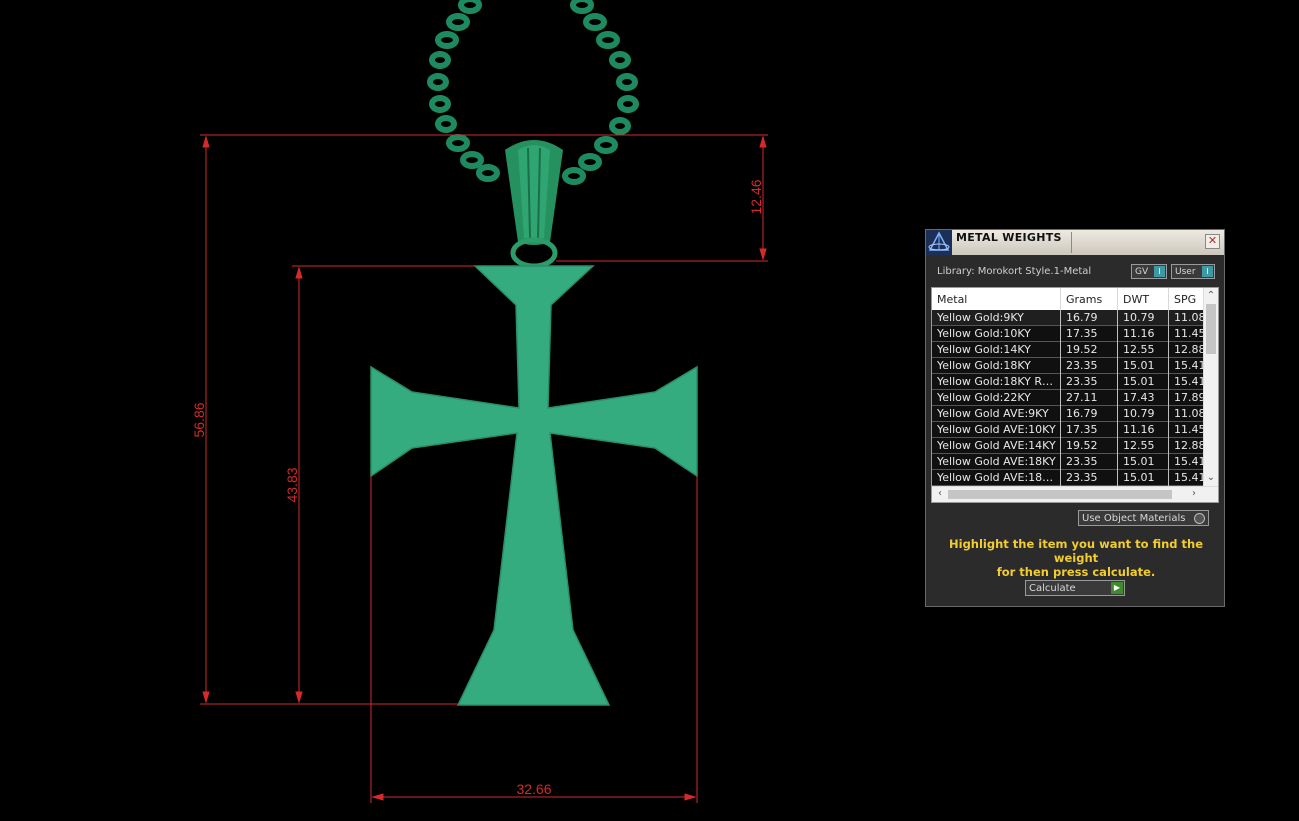 This screenshot has width=1299, height=821. I want to click on use-object-materials-toggle: Use Object Materials, so click(1143, 518).